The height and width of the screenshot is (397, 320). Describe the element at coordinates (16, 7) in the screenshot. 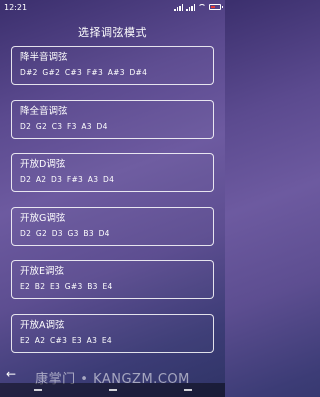

I see `status-time: 12:21` at that location.